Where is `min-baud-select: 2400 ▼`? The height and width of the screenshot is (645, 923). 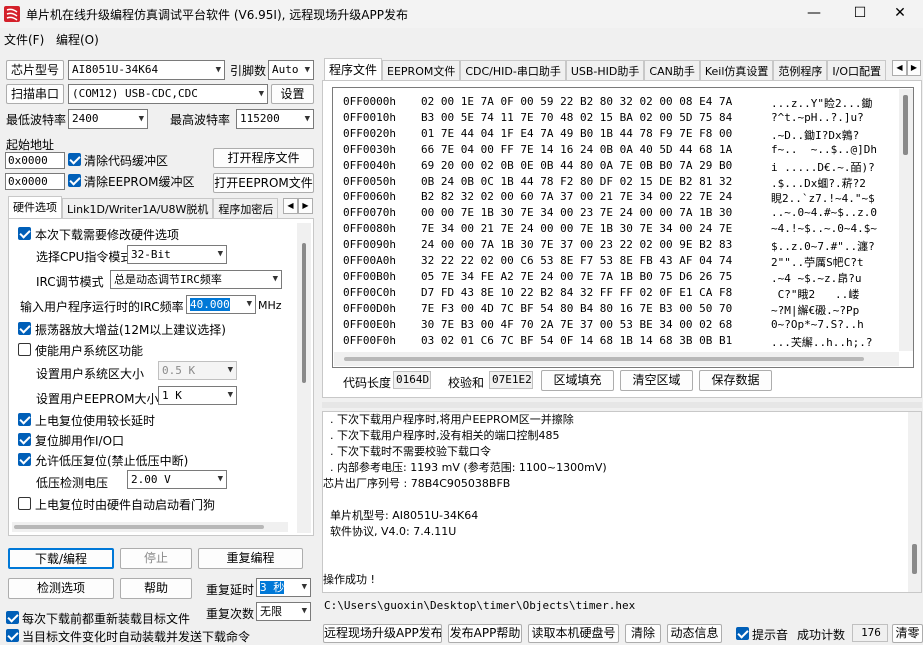 min-baud-select: 2400 ▼ is located at coordinates (108, 119).